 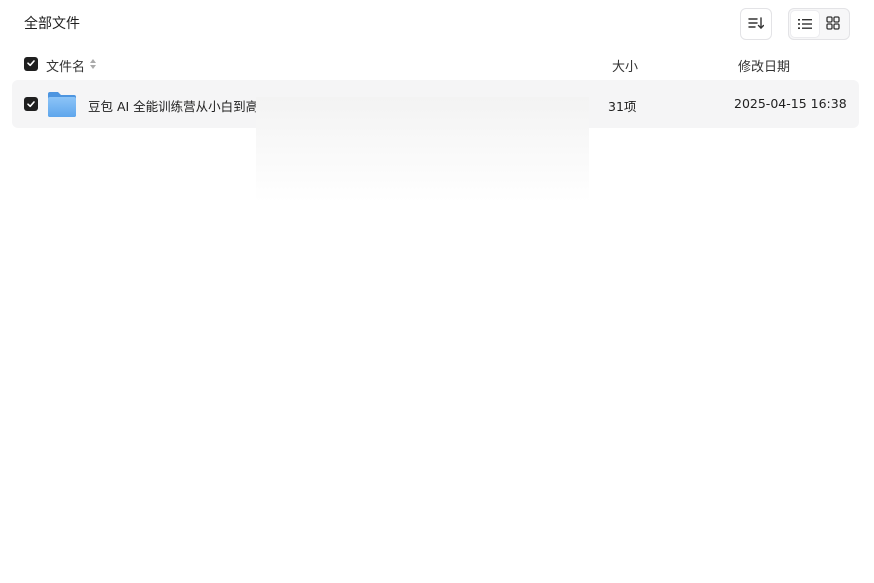 I want to click on row-checkbox, so click(x=31, y=104).